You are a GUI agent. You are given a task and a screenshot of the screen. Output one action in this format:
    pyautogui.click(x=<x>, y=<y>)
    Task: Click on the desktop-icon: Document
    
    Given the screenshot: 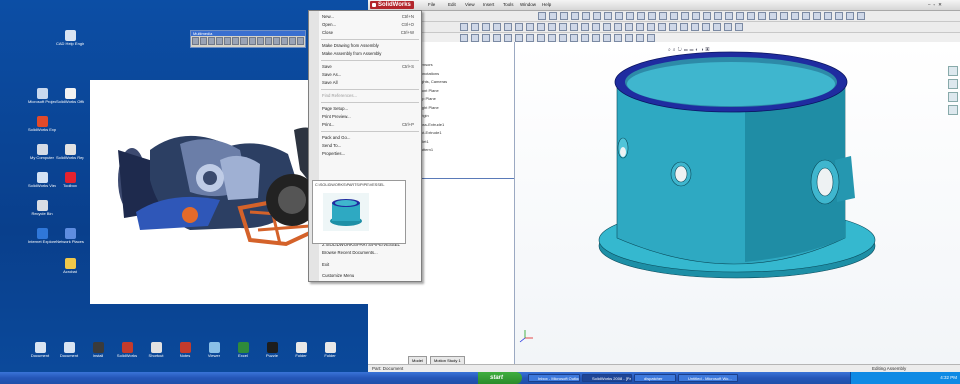 What is the action you would take?
    pyautogui.click(x=69, y=350)
    